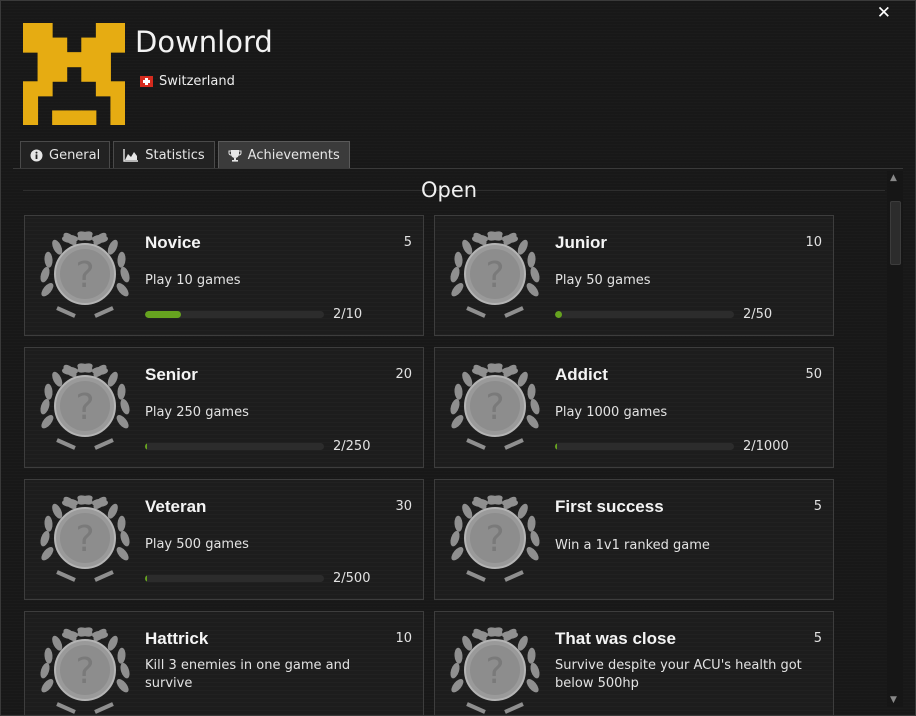 This screenshot has width=916, height=716. I want to click on tab-statistics: Statistics, so click(164, 154).